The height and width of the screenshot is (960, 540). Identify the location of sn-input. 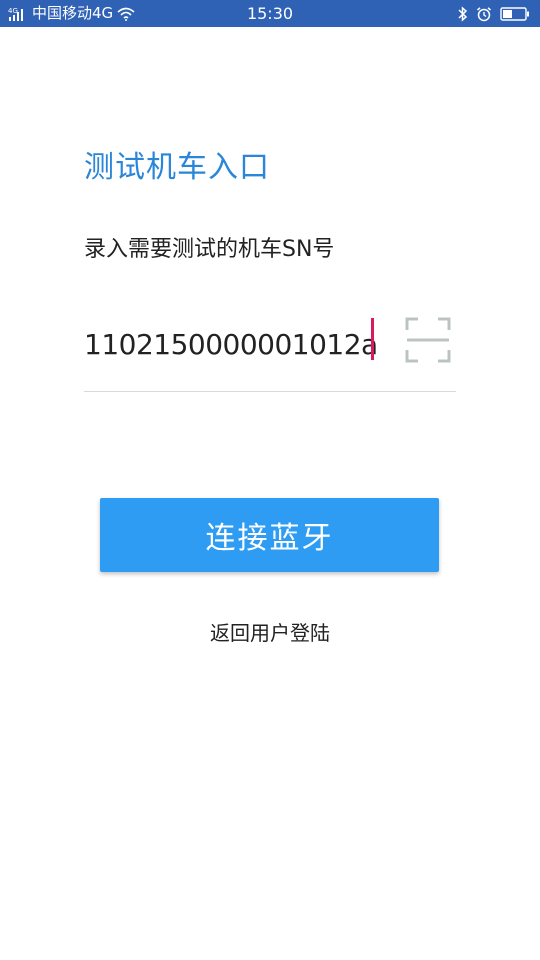
(234, 344).